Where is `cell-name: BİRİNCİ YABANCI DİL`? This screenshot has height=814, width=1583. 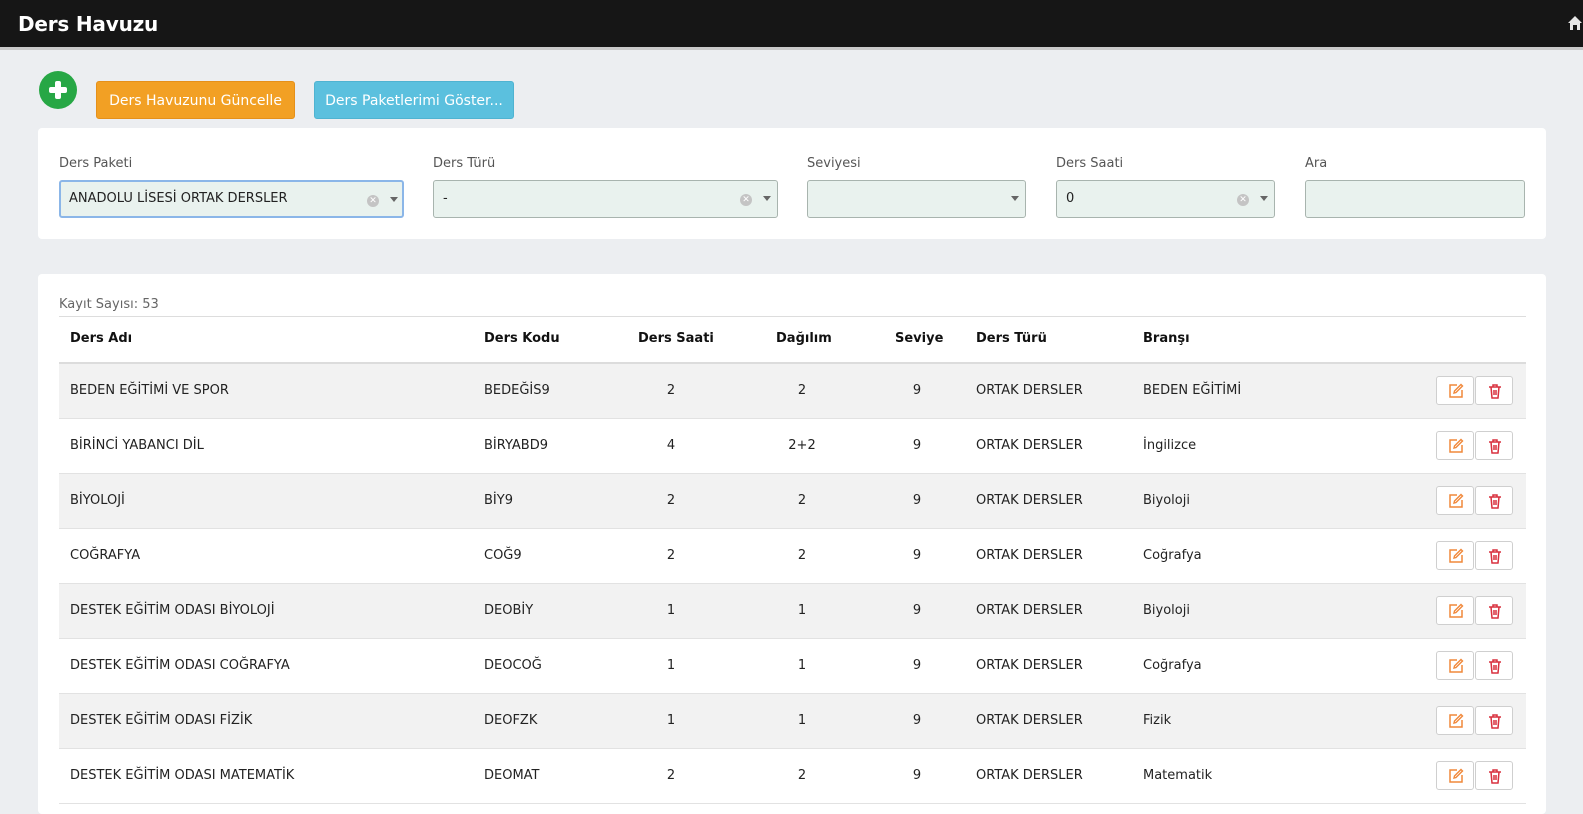
cell-name: BİRİNCİ YABANCI DİL is located at coordinates (137, 445).